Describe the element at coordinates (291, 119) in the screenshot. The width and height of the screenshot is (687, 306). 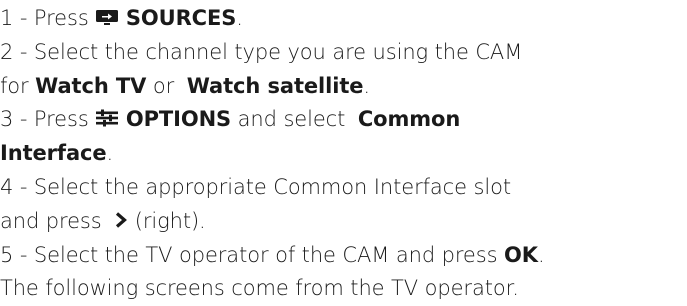
I see `step-text: and select` at that location.